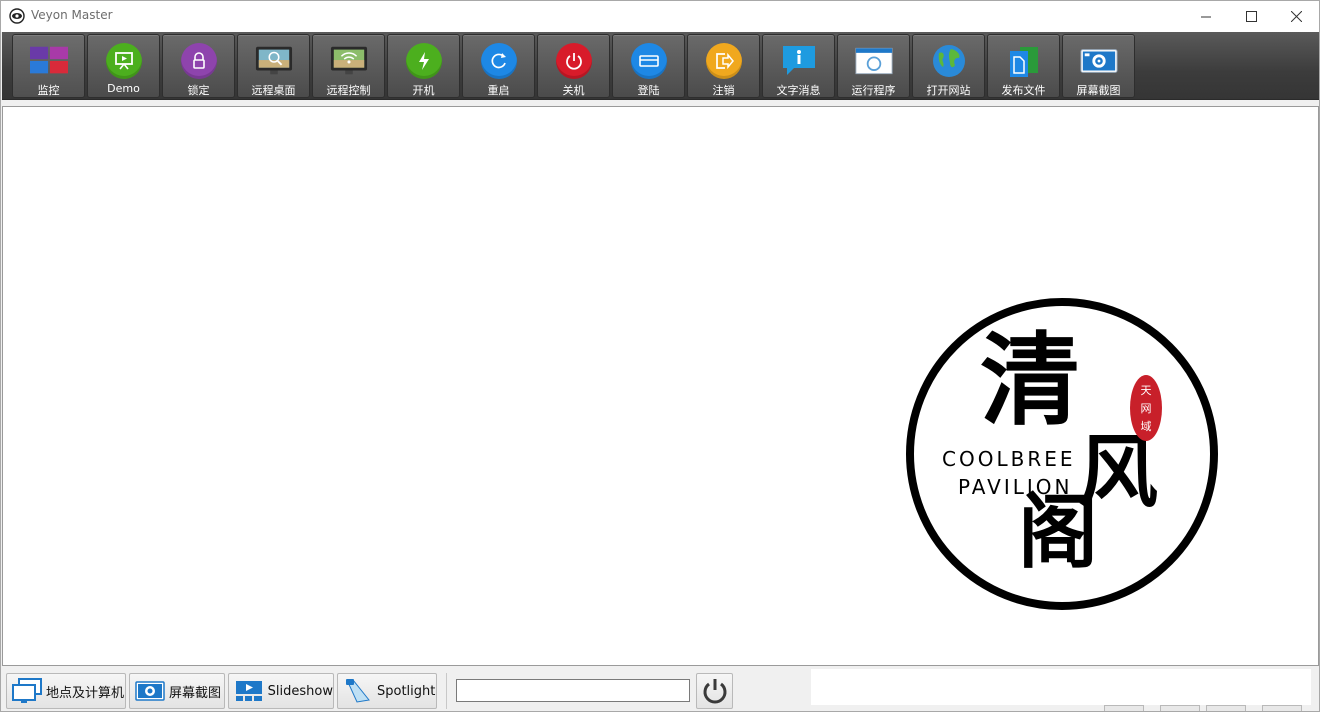 The image size is (1320, 712). What do you see at coordinates (1146, 390) in the screenshot?
I see `seal-char-1: 天` at bounding box center [1146, 390].